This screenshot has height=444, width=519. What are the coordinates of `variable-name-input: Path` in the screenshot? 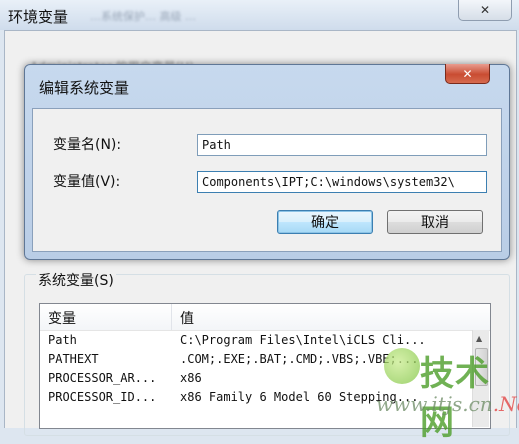 It's located at (342, 145).